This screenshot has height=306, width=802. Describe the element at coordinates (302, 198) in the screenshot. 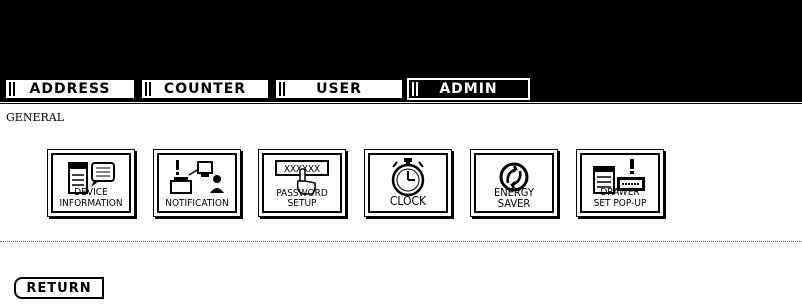

I see `password-setup-label: PASSWORD SETUP` at that location.